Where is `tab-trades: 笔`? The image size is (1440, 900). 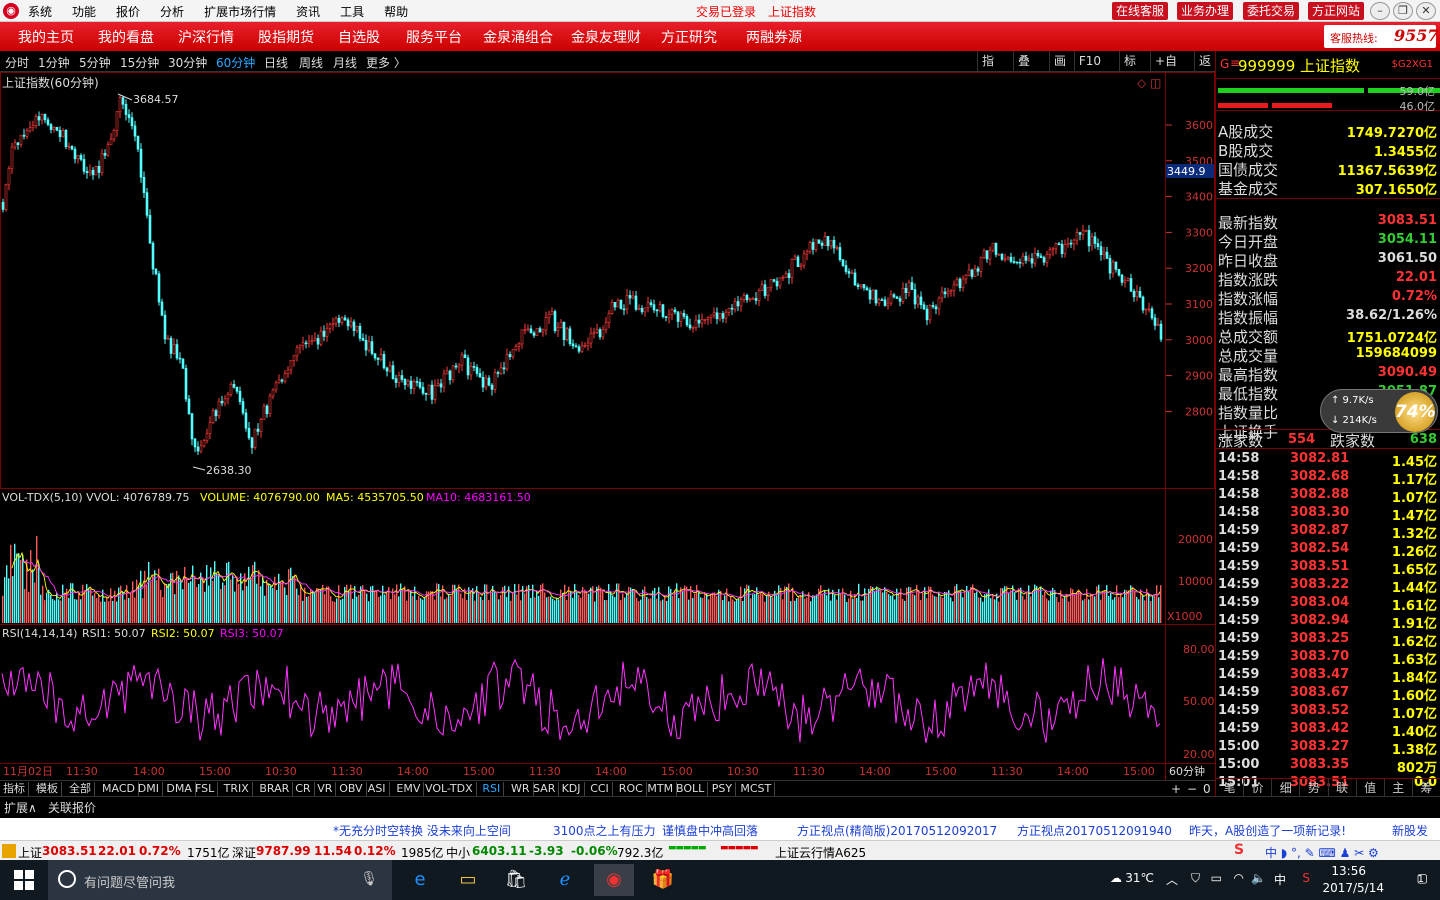
tab-trades: 笔 is located at coordinates (1230, 787).